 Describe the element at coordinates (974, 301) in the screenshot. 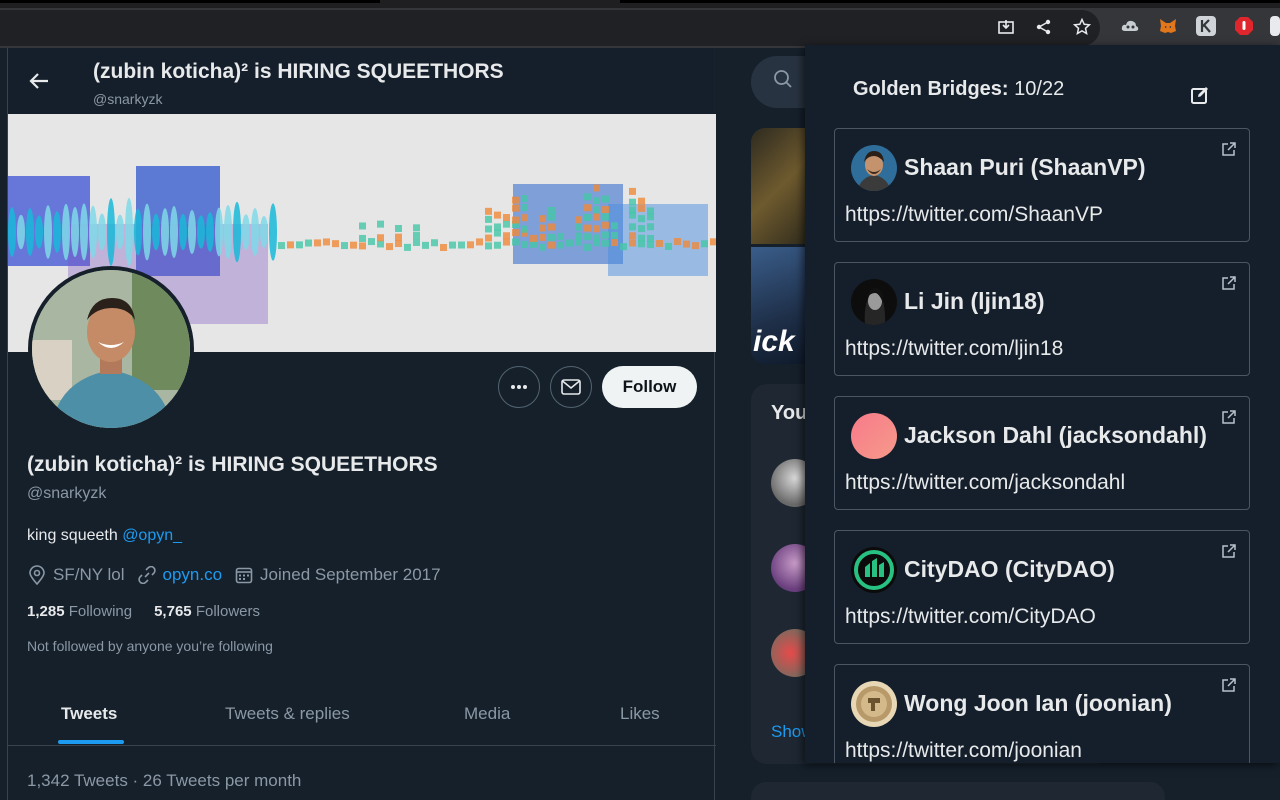

I see `bridge-name: Li Jin (ljin18)` at that location.